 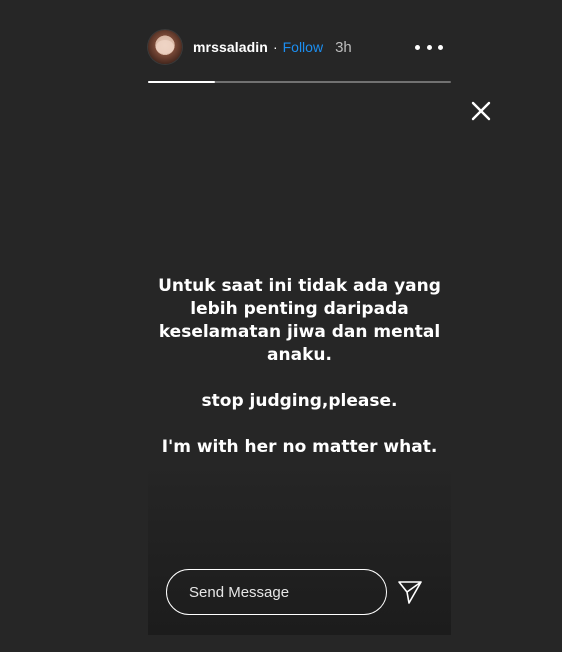 I want to click on story-line: I'm with her no matter what., so click(x=299, y=447).